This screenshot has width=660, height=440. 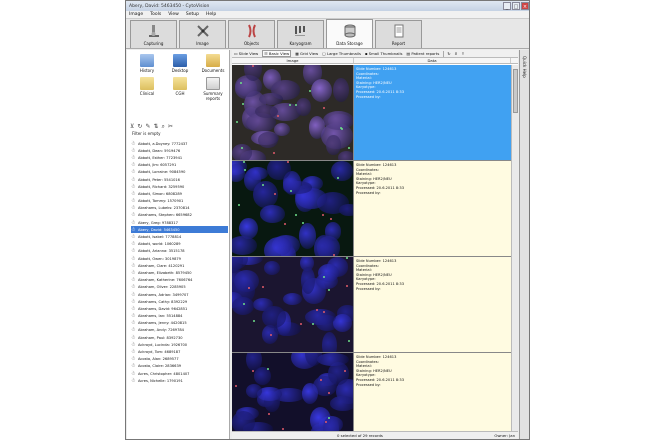 What do you see at coordinates (251, 34) in the screenshot?
I see `tab-objects: Objects` at bounding box center [251, 34].